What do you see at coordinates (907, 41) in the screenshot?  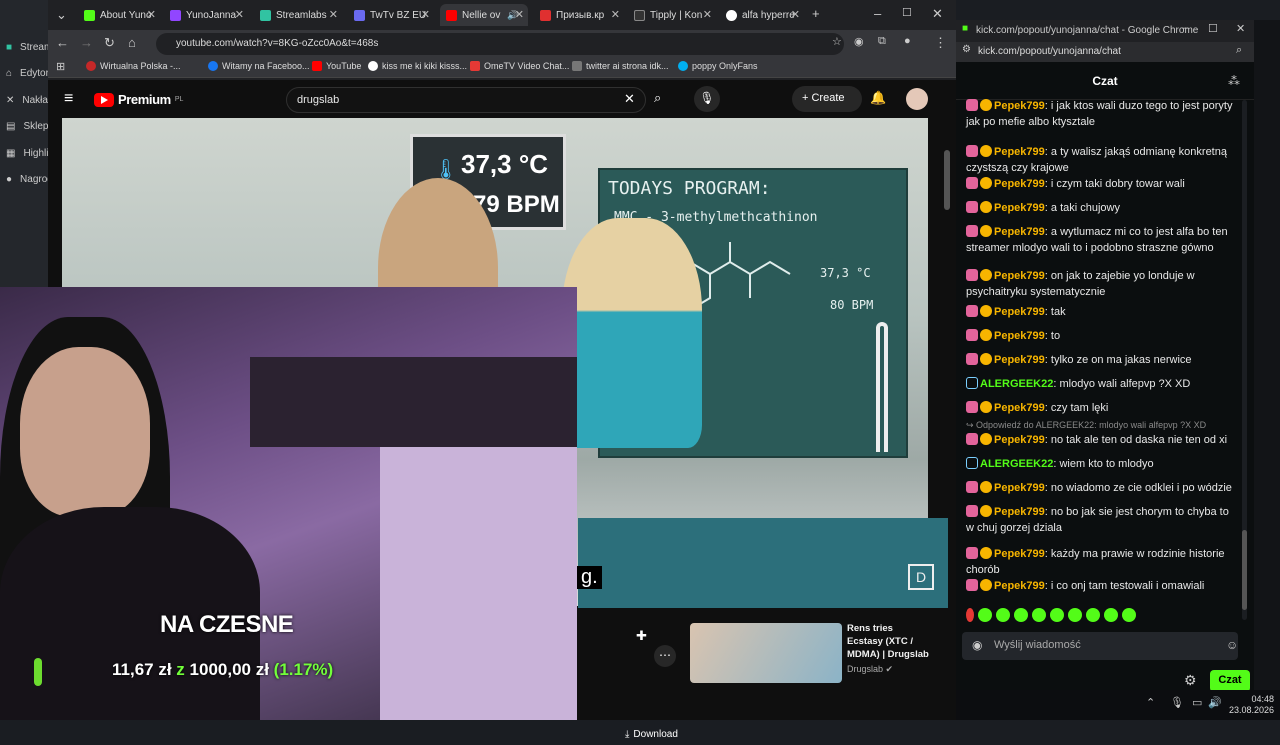 I see `profile-avatar-icon: ●` at bounding box center [907, 41].